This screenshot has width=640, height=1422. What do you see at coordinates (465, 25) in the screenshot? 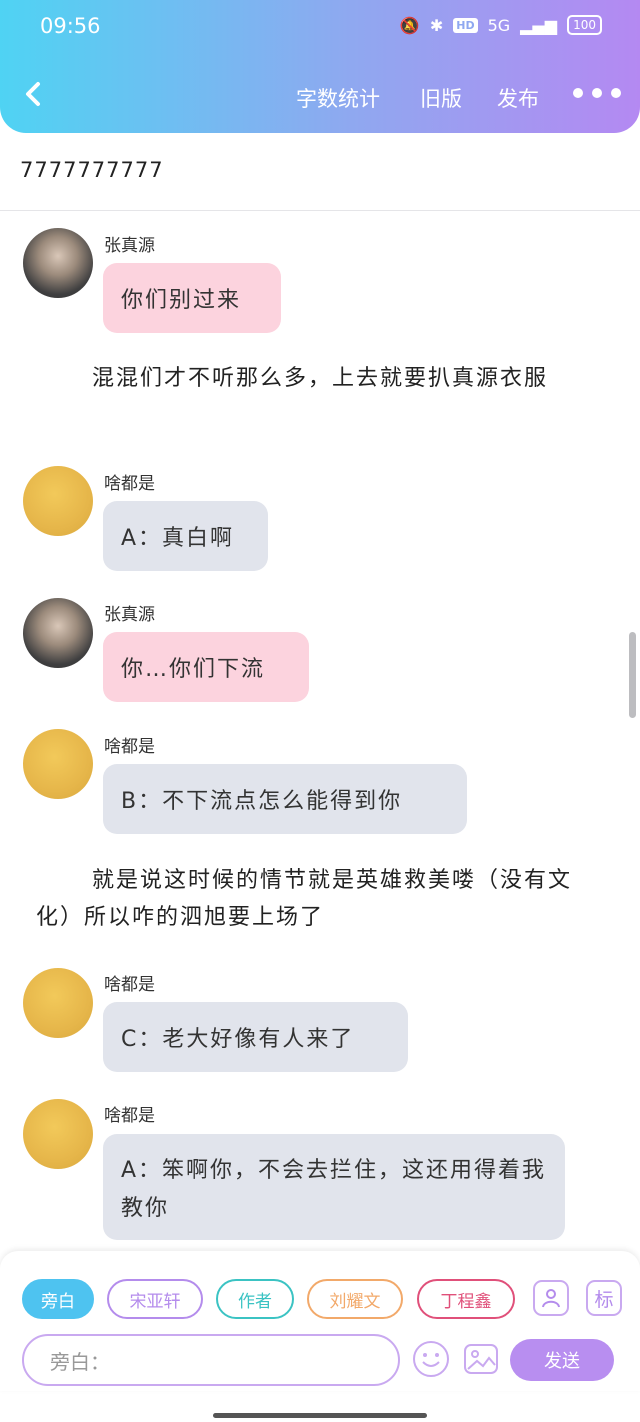
I see `hd-icon: HD` at bounding box center [465, 25].